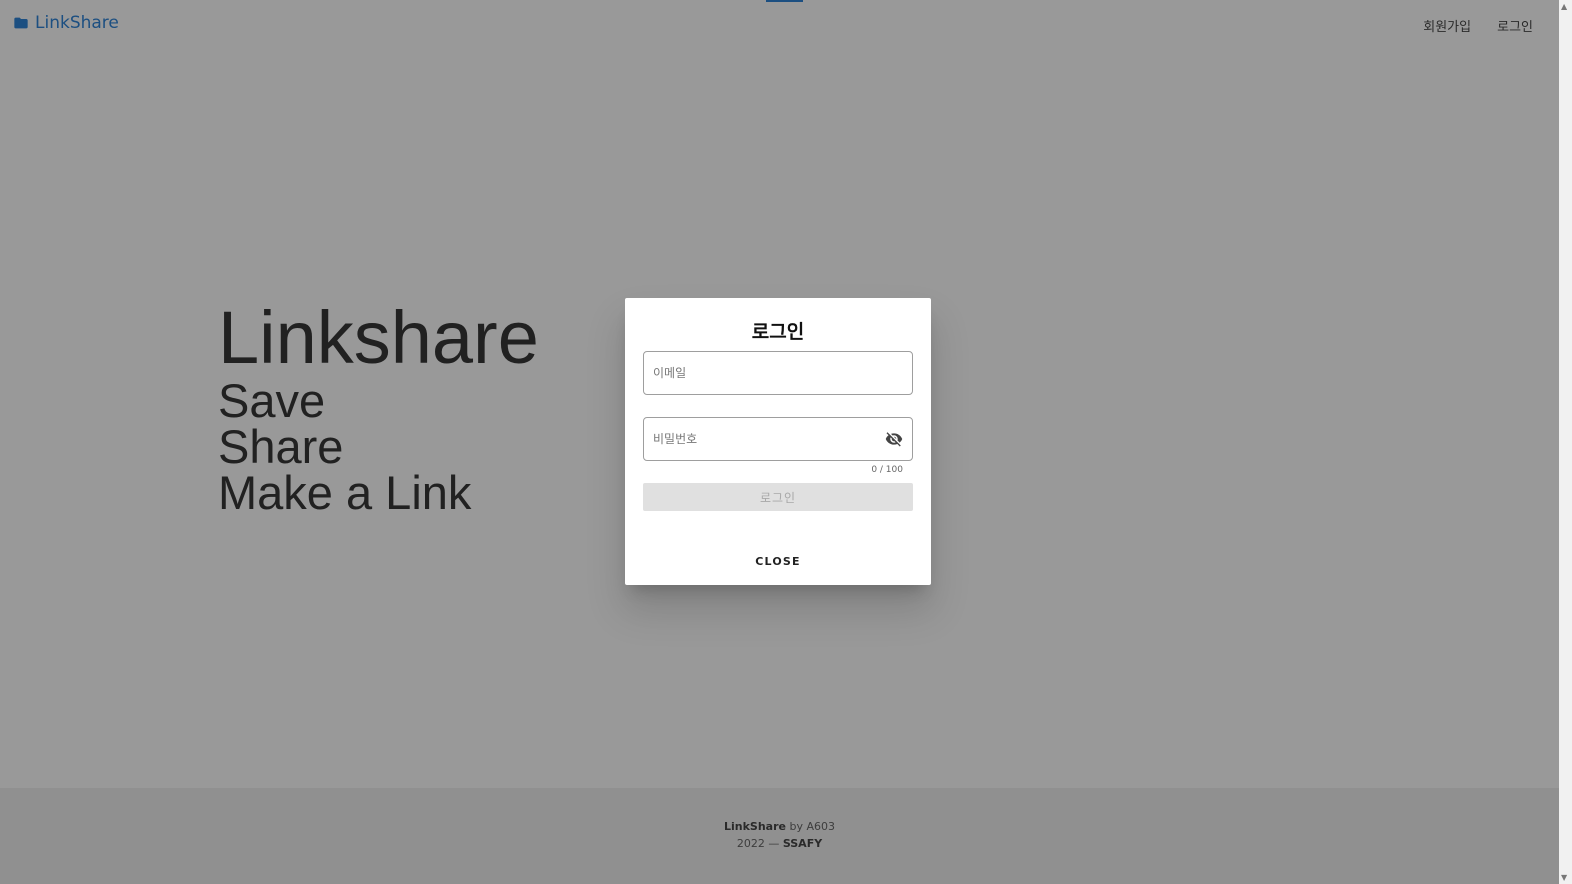  Describe the element at coordinates (1564, 6) in the screenshot. I see `scroll-up-arrow-icon: ▲` at that location.